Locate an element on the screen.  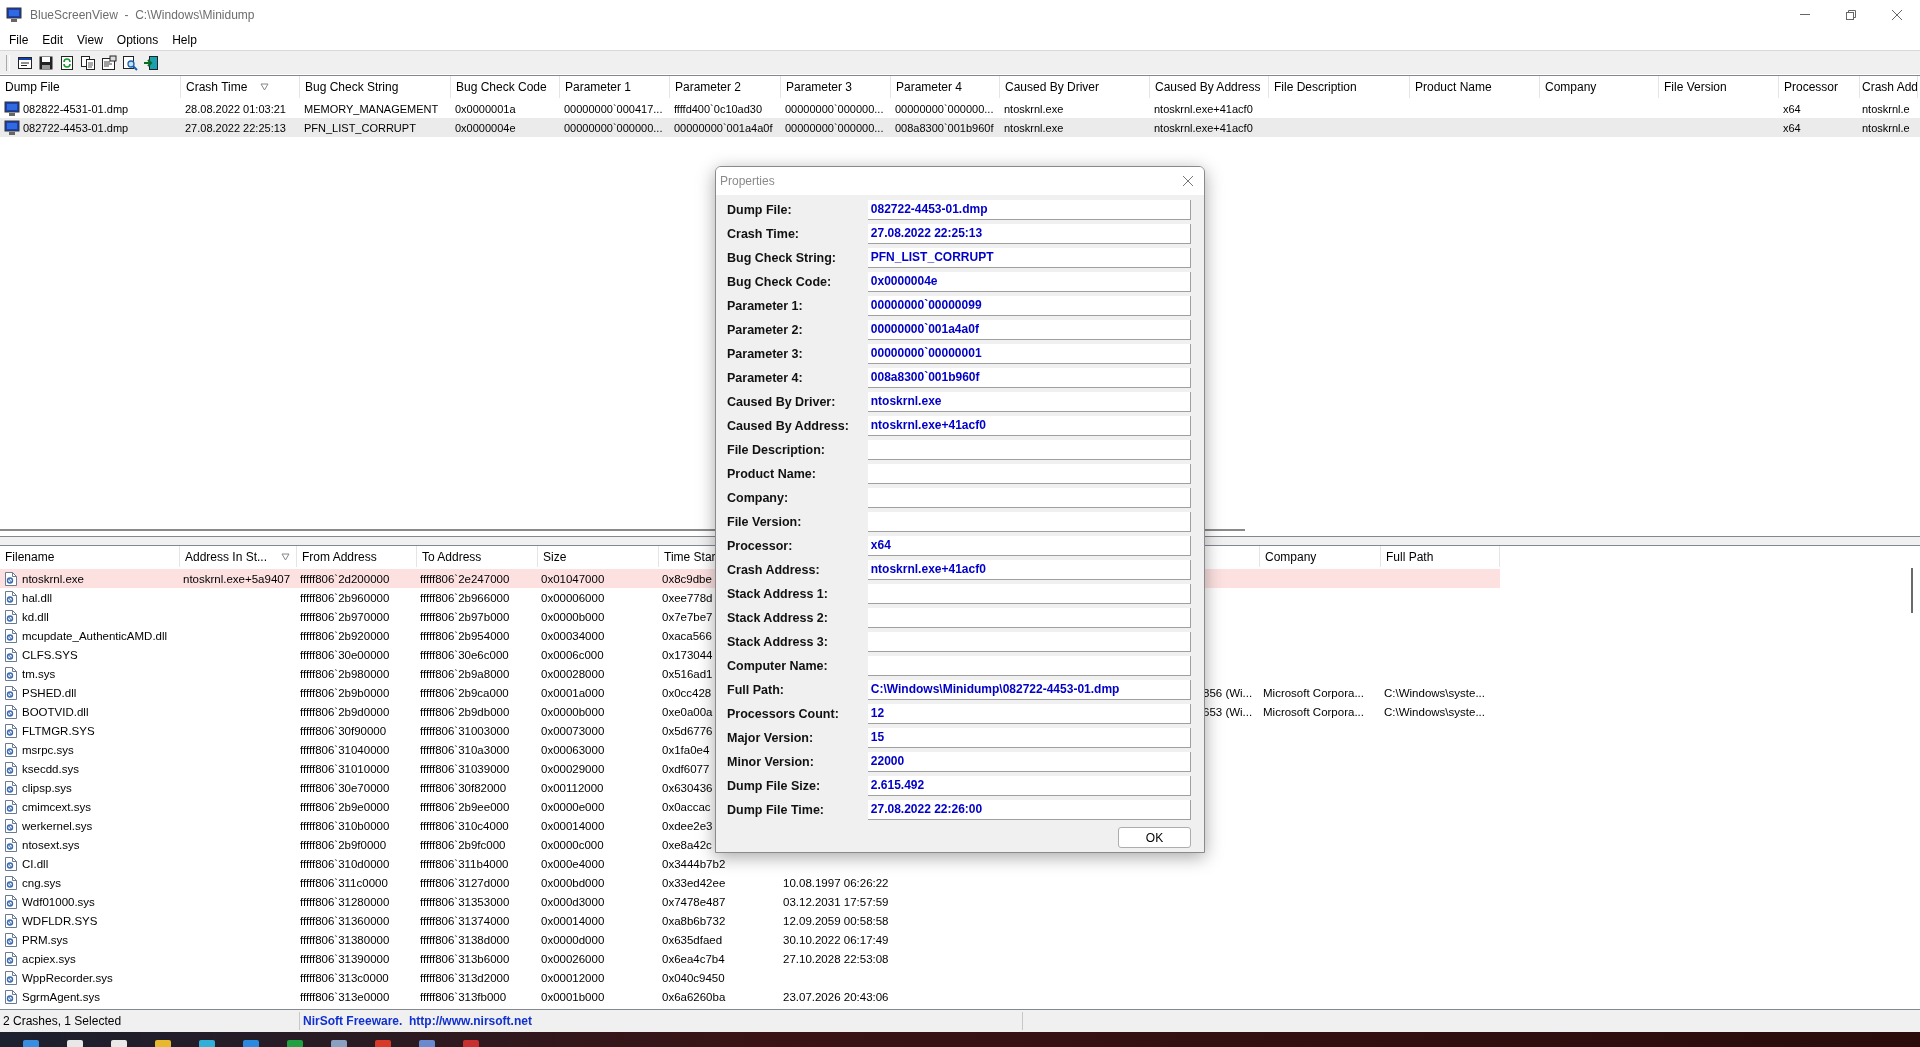
table-cell: fffff806`2b954000 is located at coordinates (465, 635).